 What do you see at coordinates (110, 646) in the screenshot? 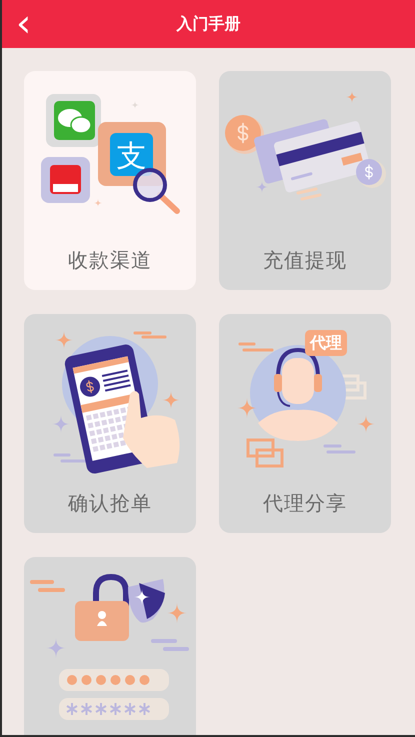
I see `guide-card` at bounding box center [110, 646].